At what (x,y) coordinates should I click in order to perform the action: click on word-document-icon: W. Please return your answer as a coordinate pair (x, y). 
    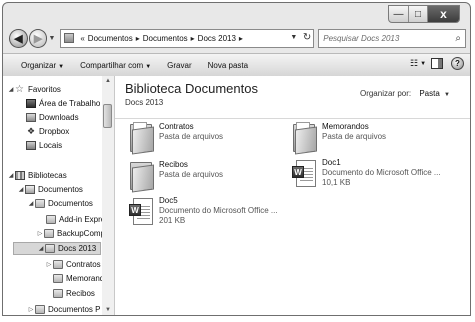
    Looking at the image, I should click on (304, 174).